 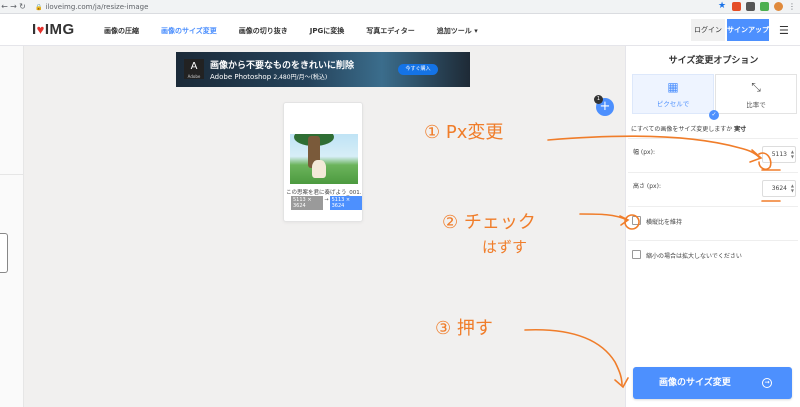 I want to click on annotation-step2: ② チェック, so click(x=489, y=222).